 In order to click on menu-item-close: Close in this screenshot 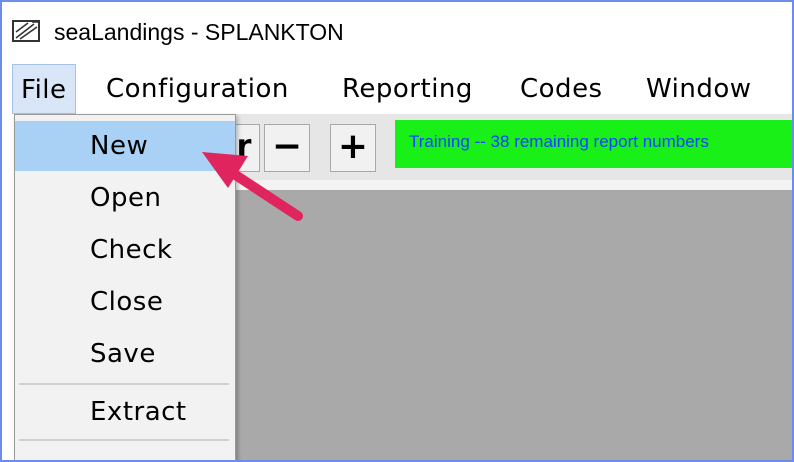, I will do `click(125, 302)`.